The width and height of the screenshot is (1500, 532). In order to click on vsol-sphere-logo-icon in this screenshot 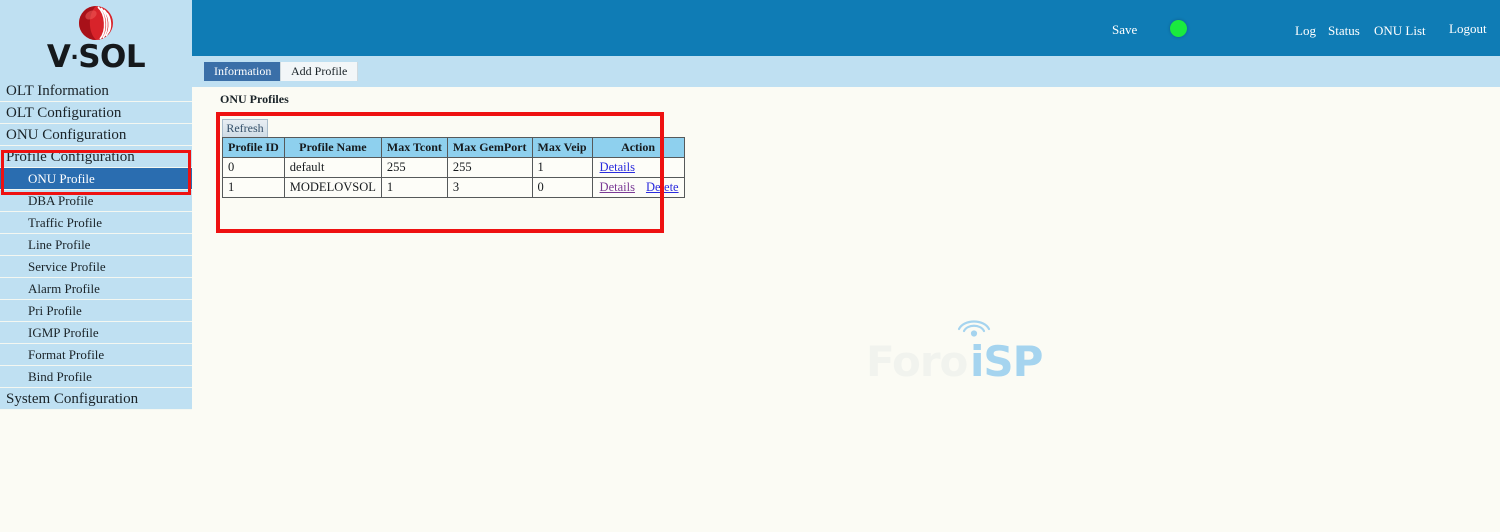, I will do `click(96, 23)`.